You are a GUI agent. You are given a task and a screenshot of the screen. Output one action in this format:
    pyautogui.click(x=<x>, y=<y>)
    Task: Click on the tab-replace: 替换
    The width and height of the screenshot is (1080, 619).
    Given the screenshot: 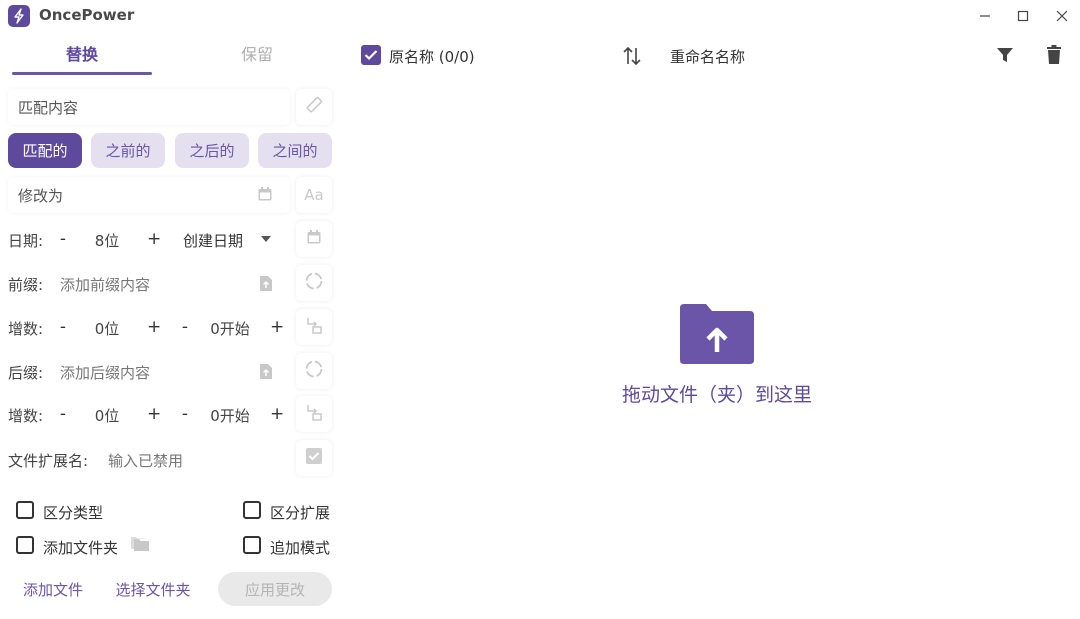 What is the action you would take?
    pyautogui.click(x=82, y=57)
    